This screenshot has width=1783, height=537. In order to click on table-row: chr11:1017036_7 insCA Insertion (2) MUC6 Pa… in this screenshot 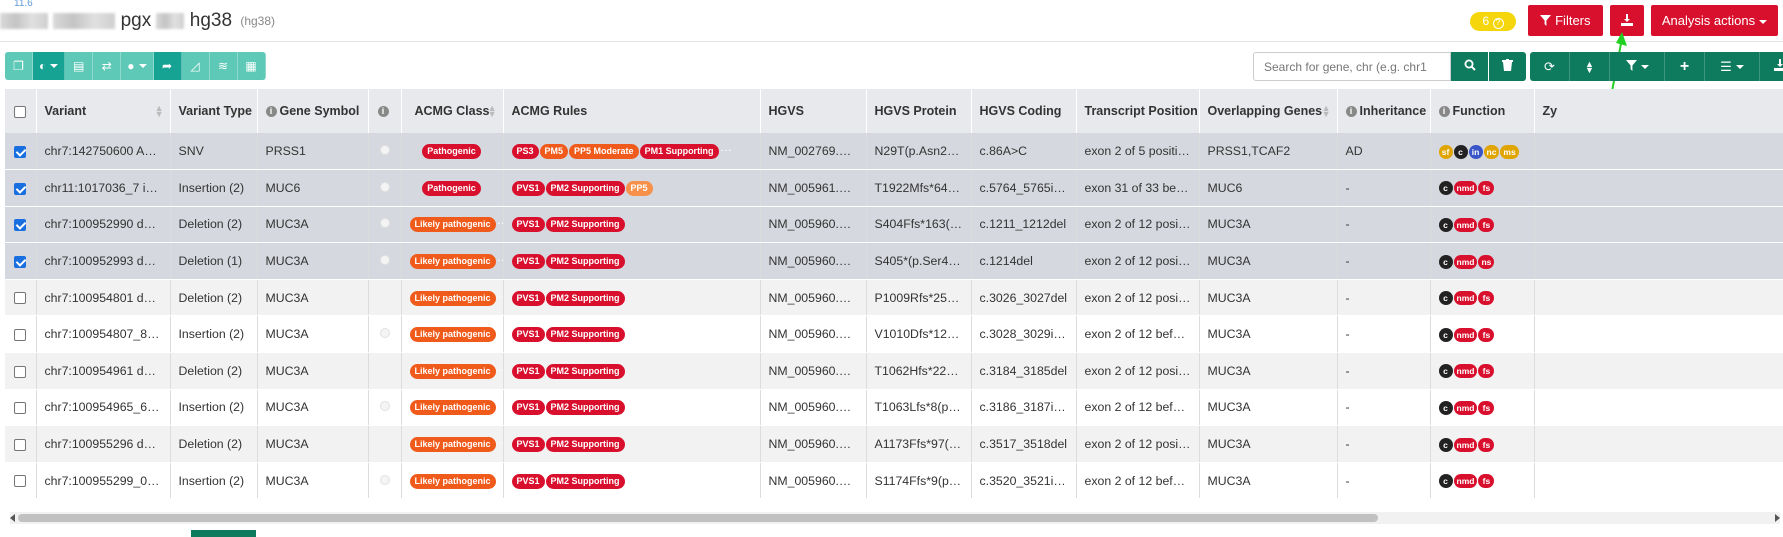, I will do `click(894, 188)`.